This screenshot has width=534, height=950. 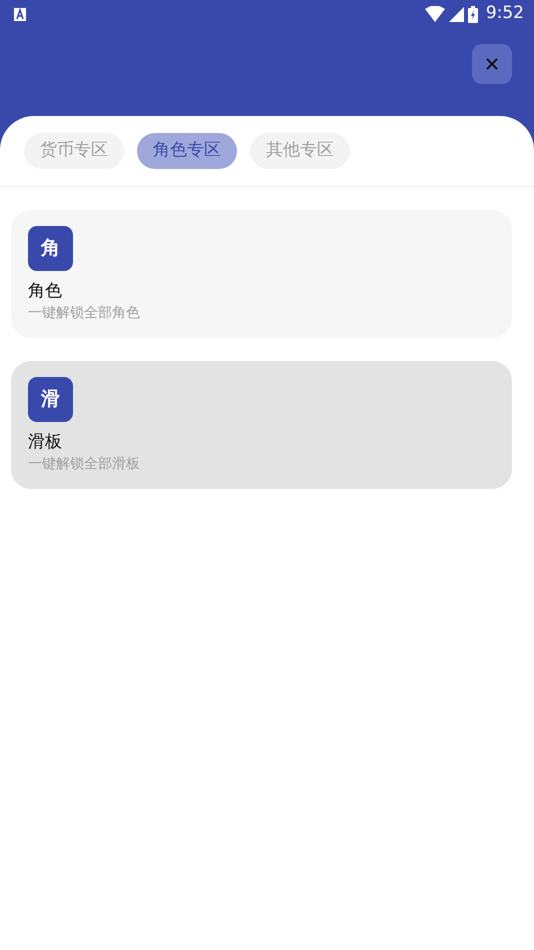 I want to click on unlock-card: 角 角色 一键解锁全部角色, so click(x=261, y=274).